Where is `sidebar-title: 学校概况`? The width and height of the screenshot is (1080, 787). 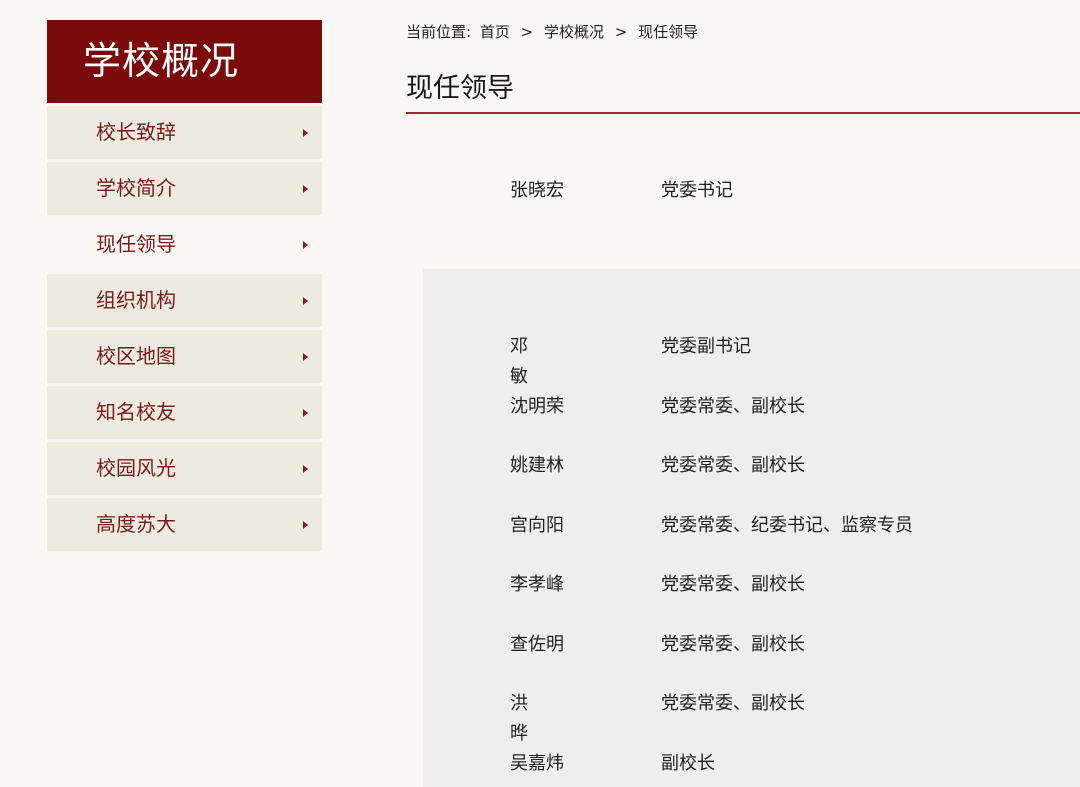
sidebar-title: 学校概况 is located at coordinates (184, 61).